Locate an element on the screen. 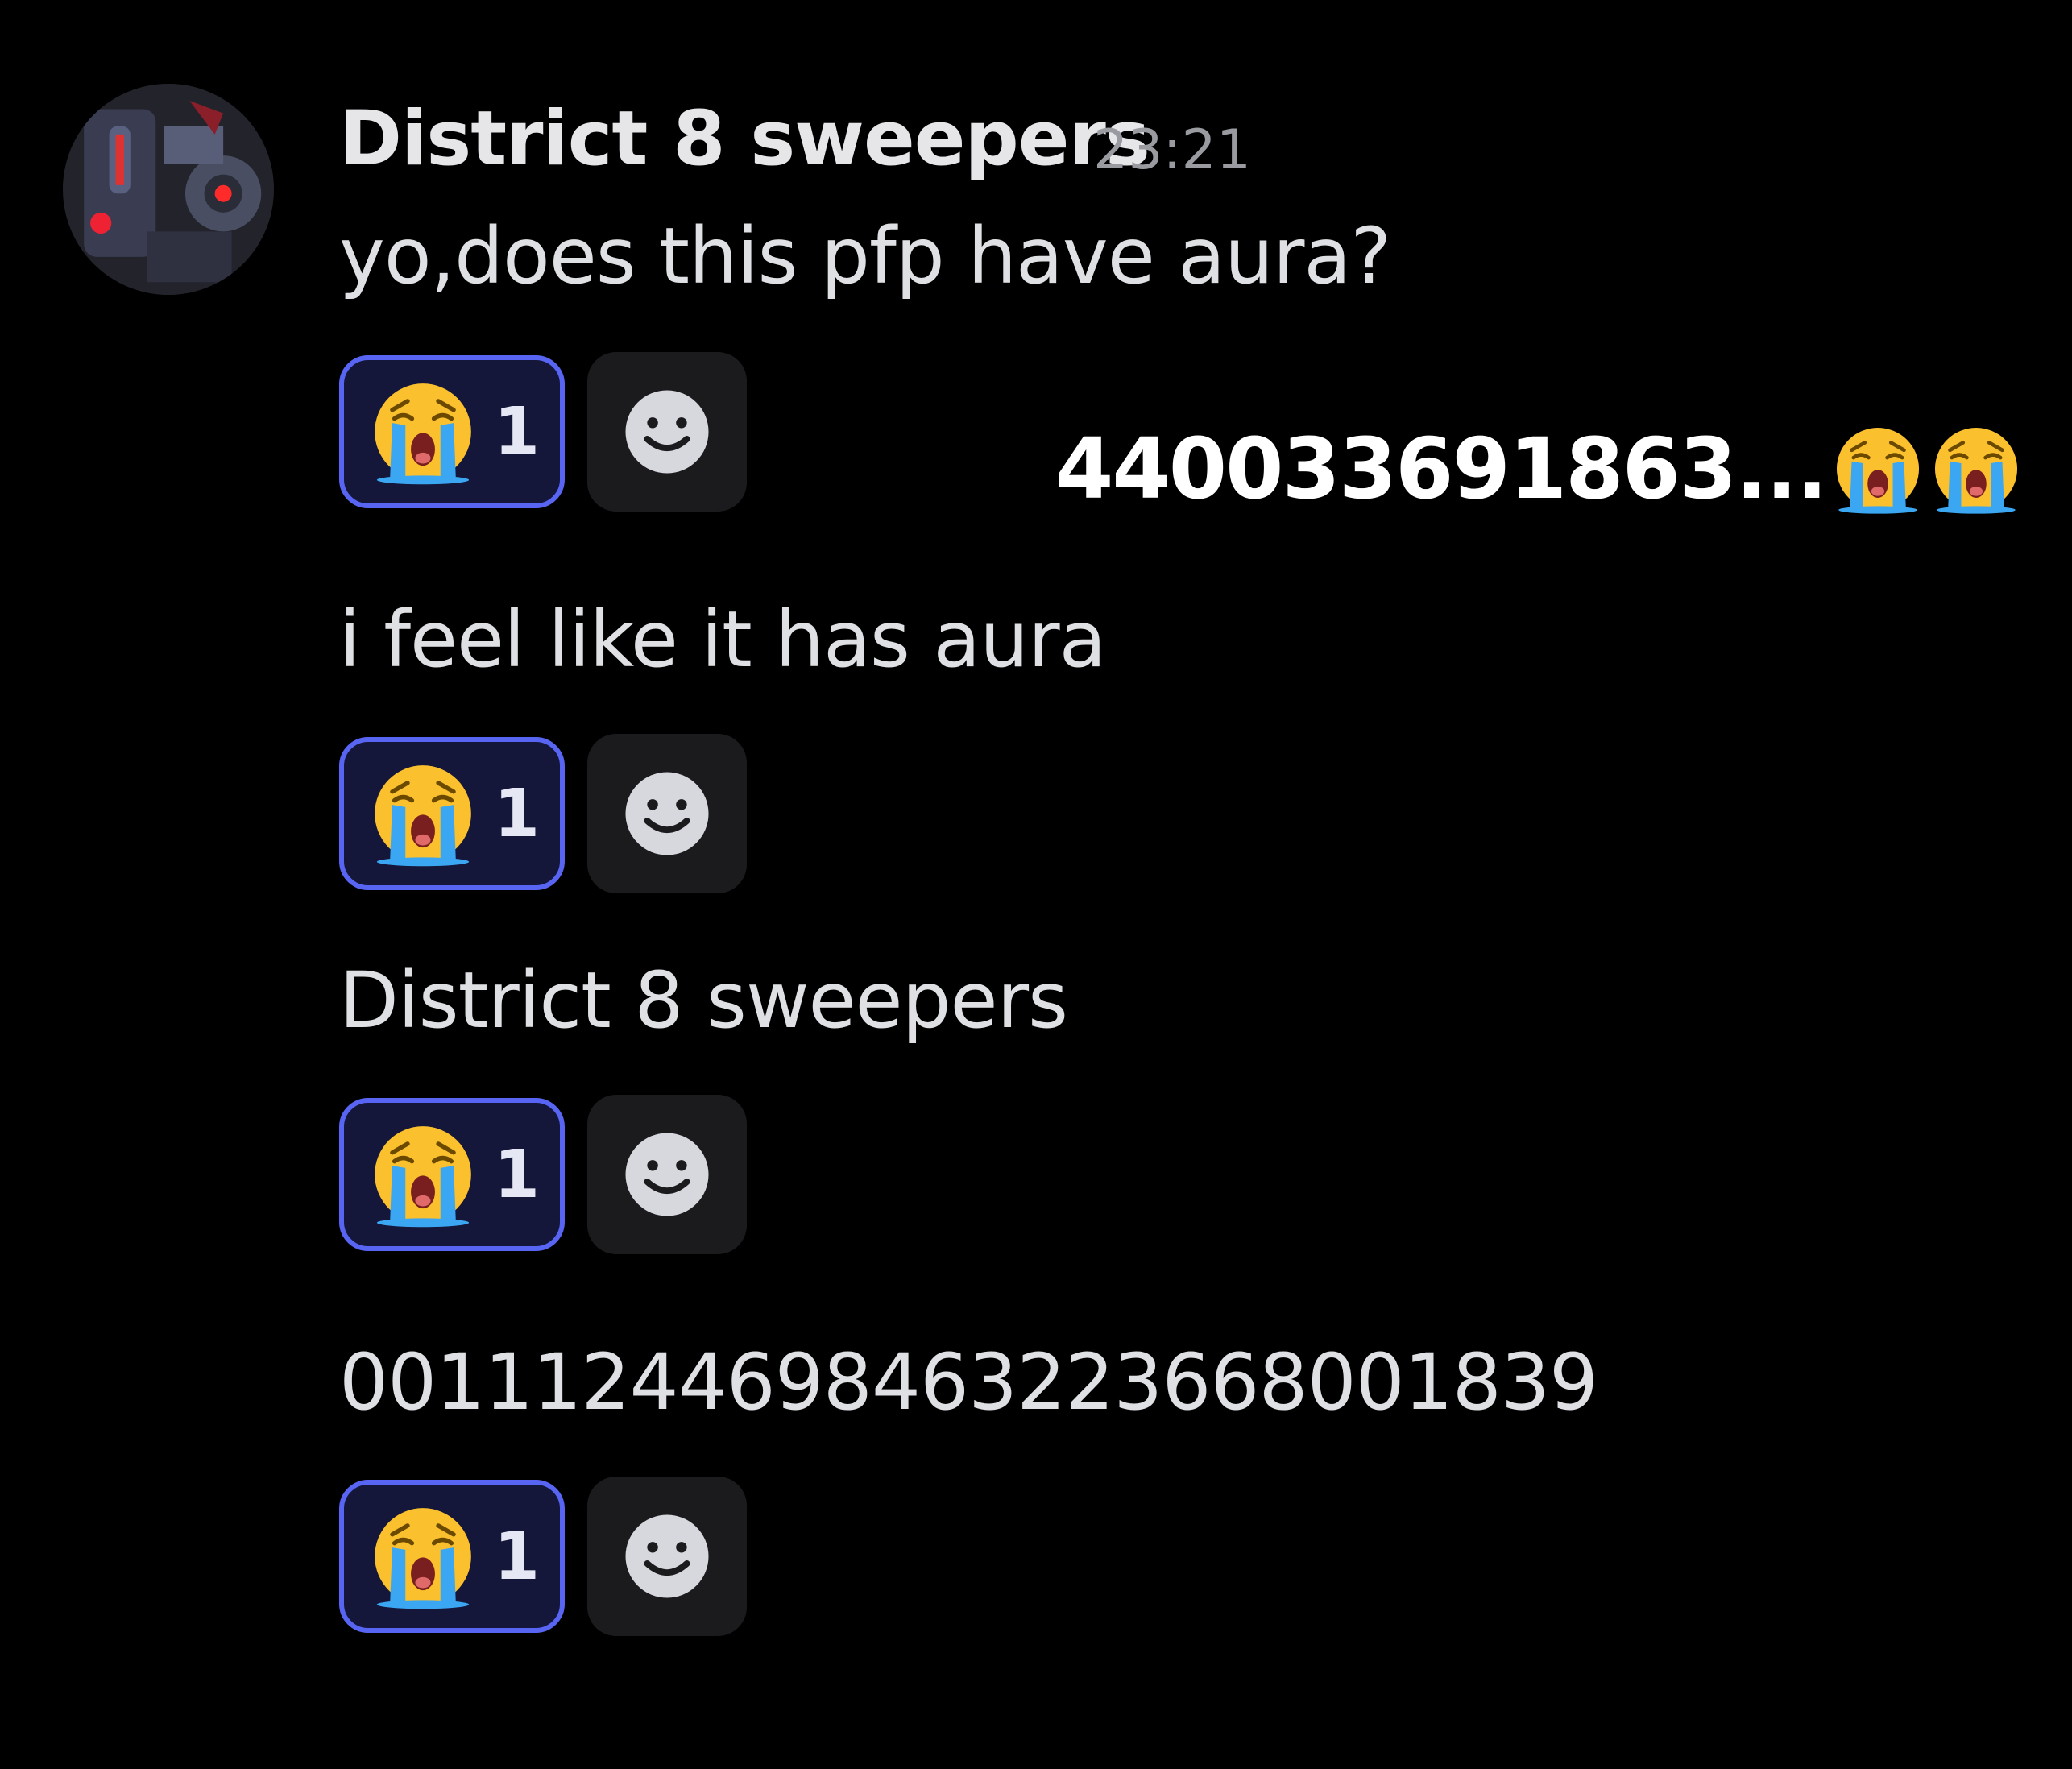  message-text-2: i feel like it has aura is located at coordinates (722, 639).